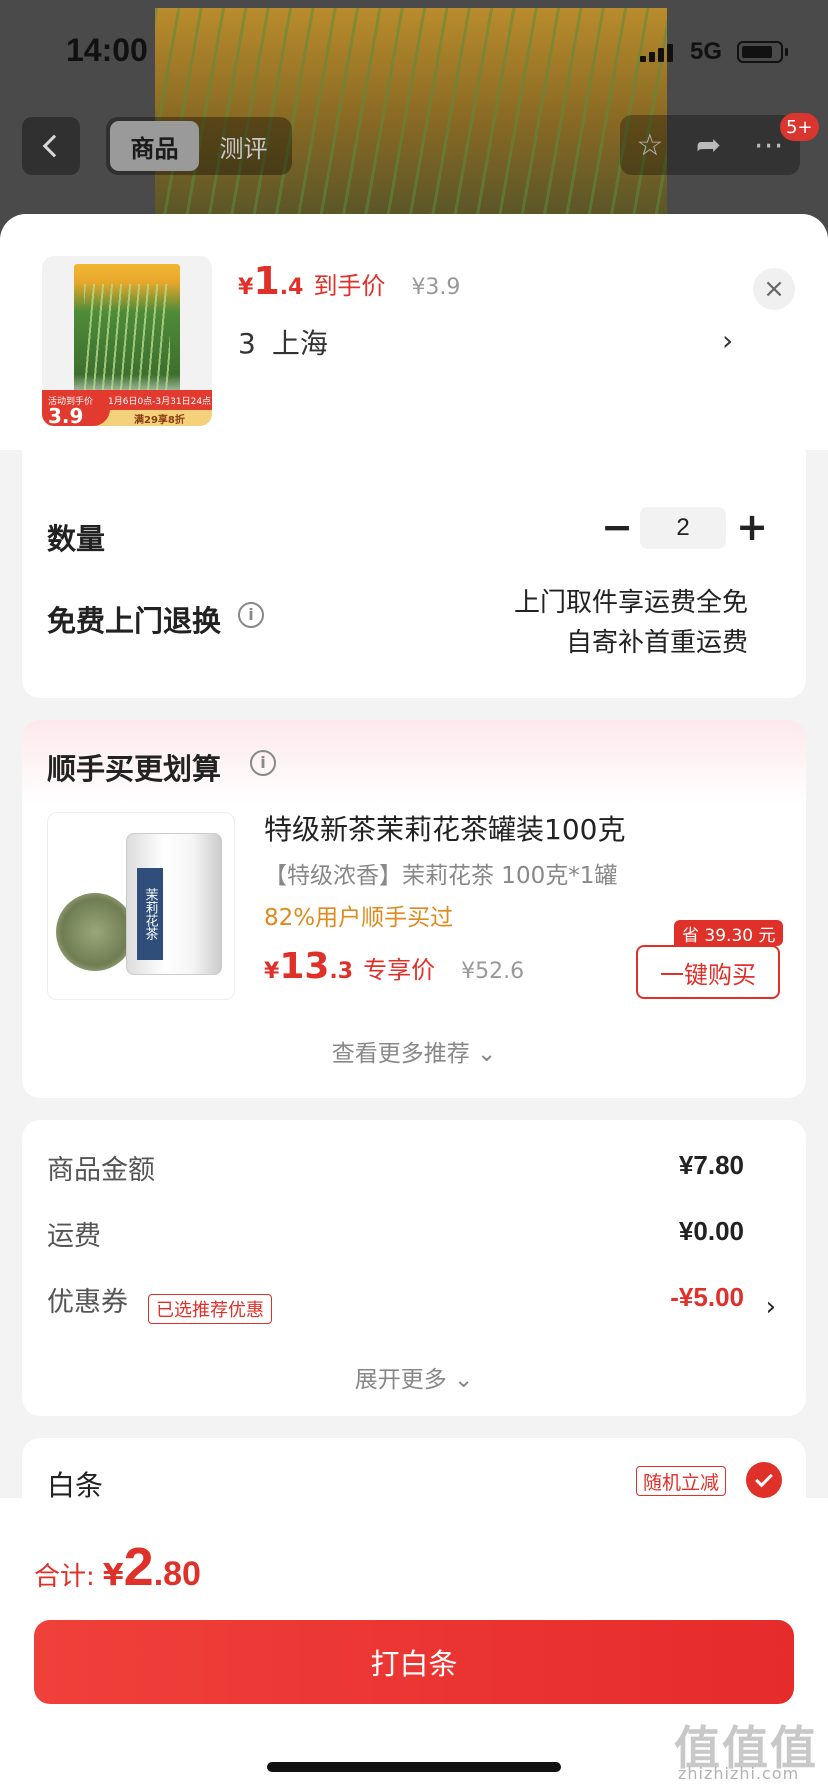 This screenshot has height=1792, width=828. What do you see at coordinates (414, 1662) in the screenshot?
I see `pay-button: 打白条` at bounding box center [414, 1662].